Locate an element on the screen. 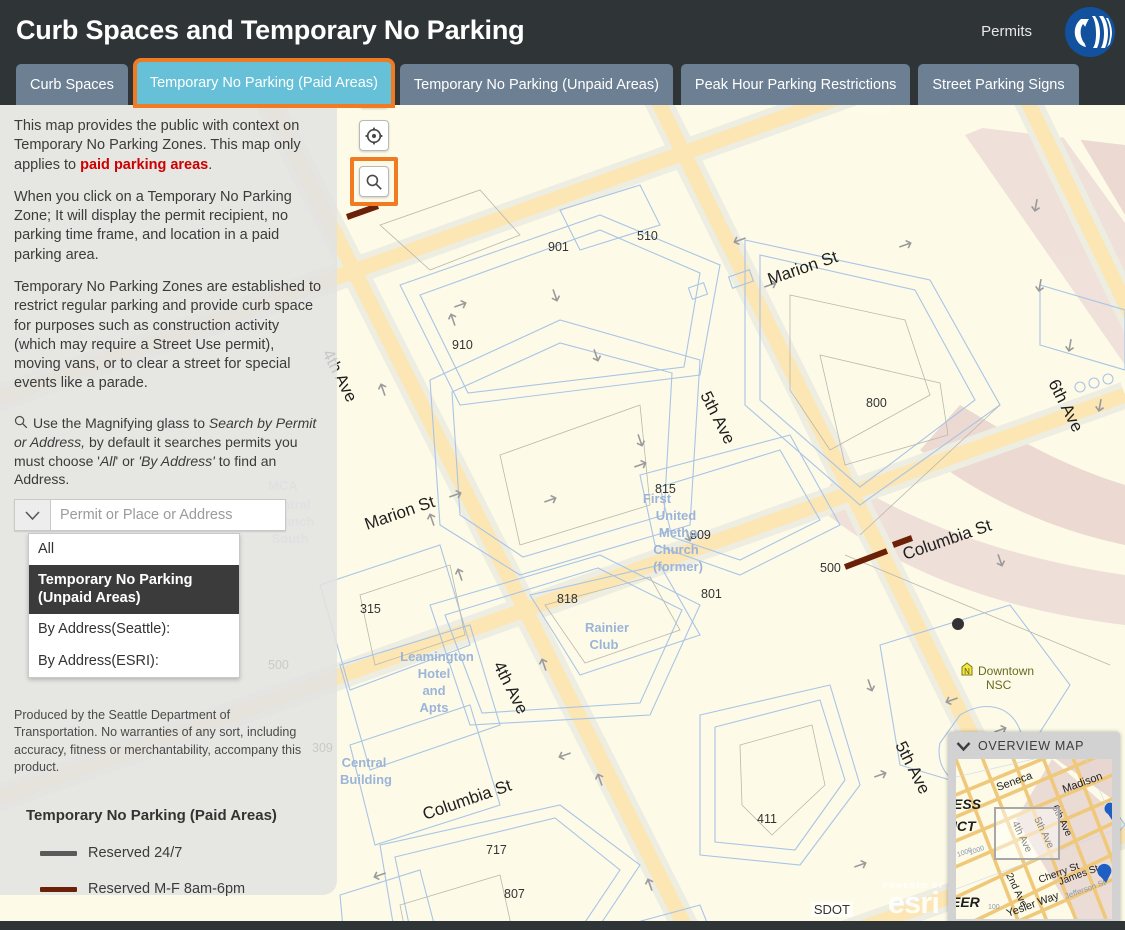 This screenshot has width=1125, height=930. svg-text: ESS is located at coordinates (969, 804).